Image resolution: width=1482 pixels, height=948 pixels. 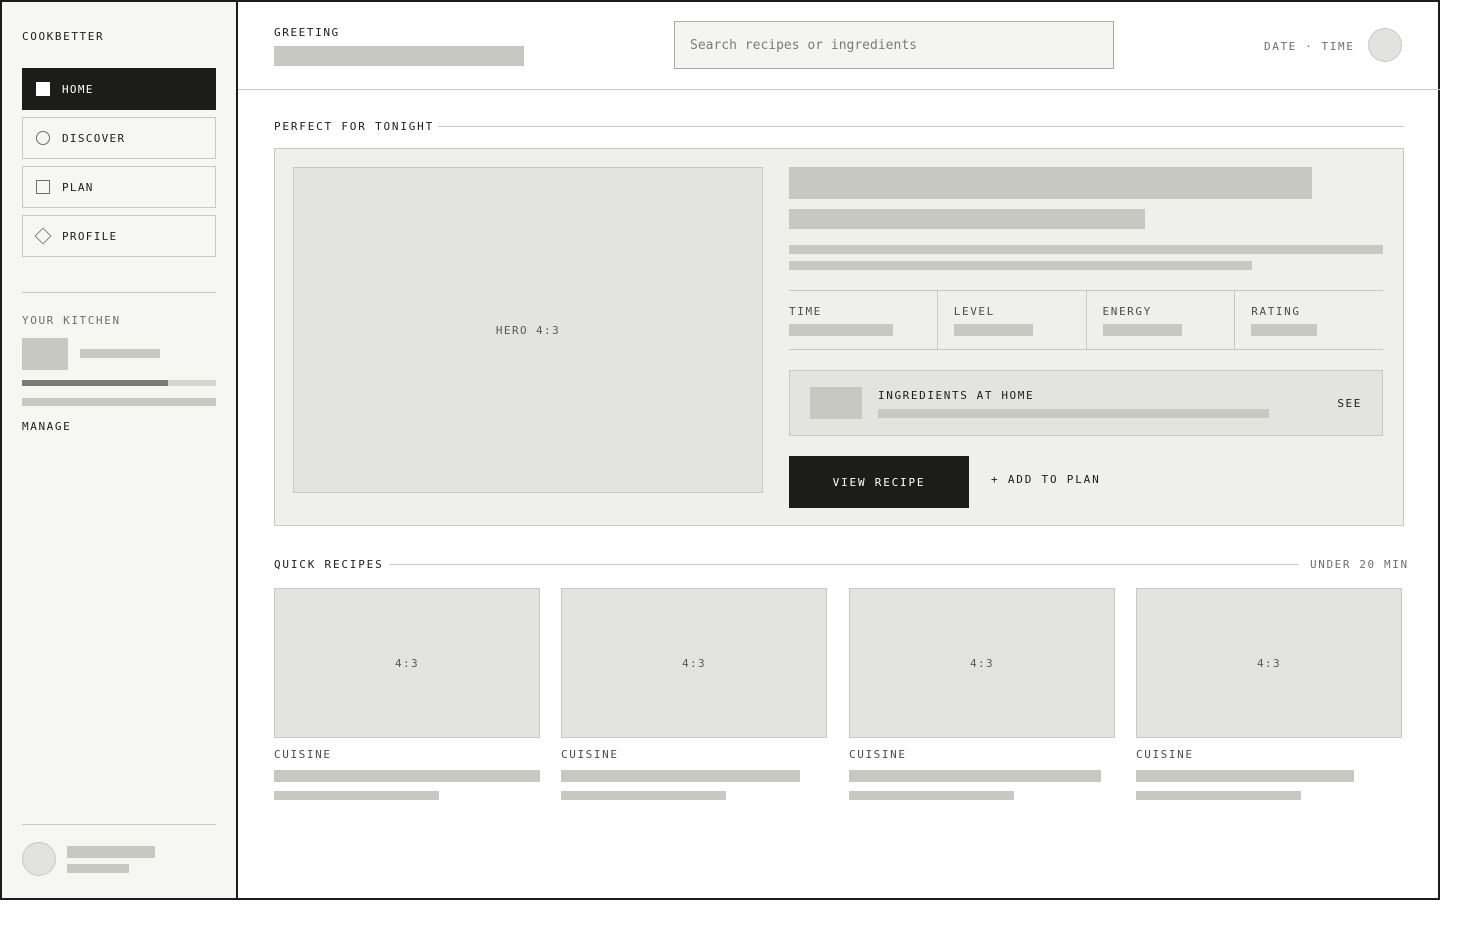 What do you see at coordinates (1086, 403) in the screenshot?
I see `ingredients-at-home-panel: INGREDIENTS AT HOME SEE` at bounding box center [1086, 403].